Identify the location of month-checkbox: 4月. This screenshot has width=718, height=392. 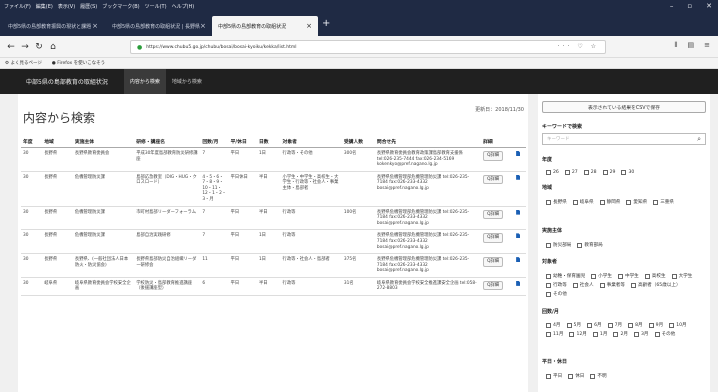
(553, 325).